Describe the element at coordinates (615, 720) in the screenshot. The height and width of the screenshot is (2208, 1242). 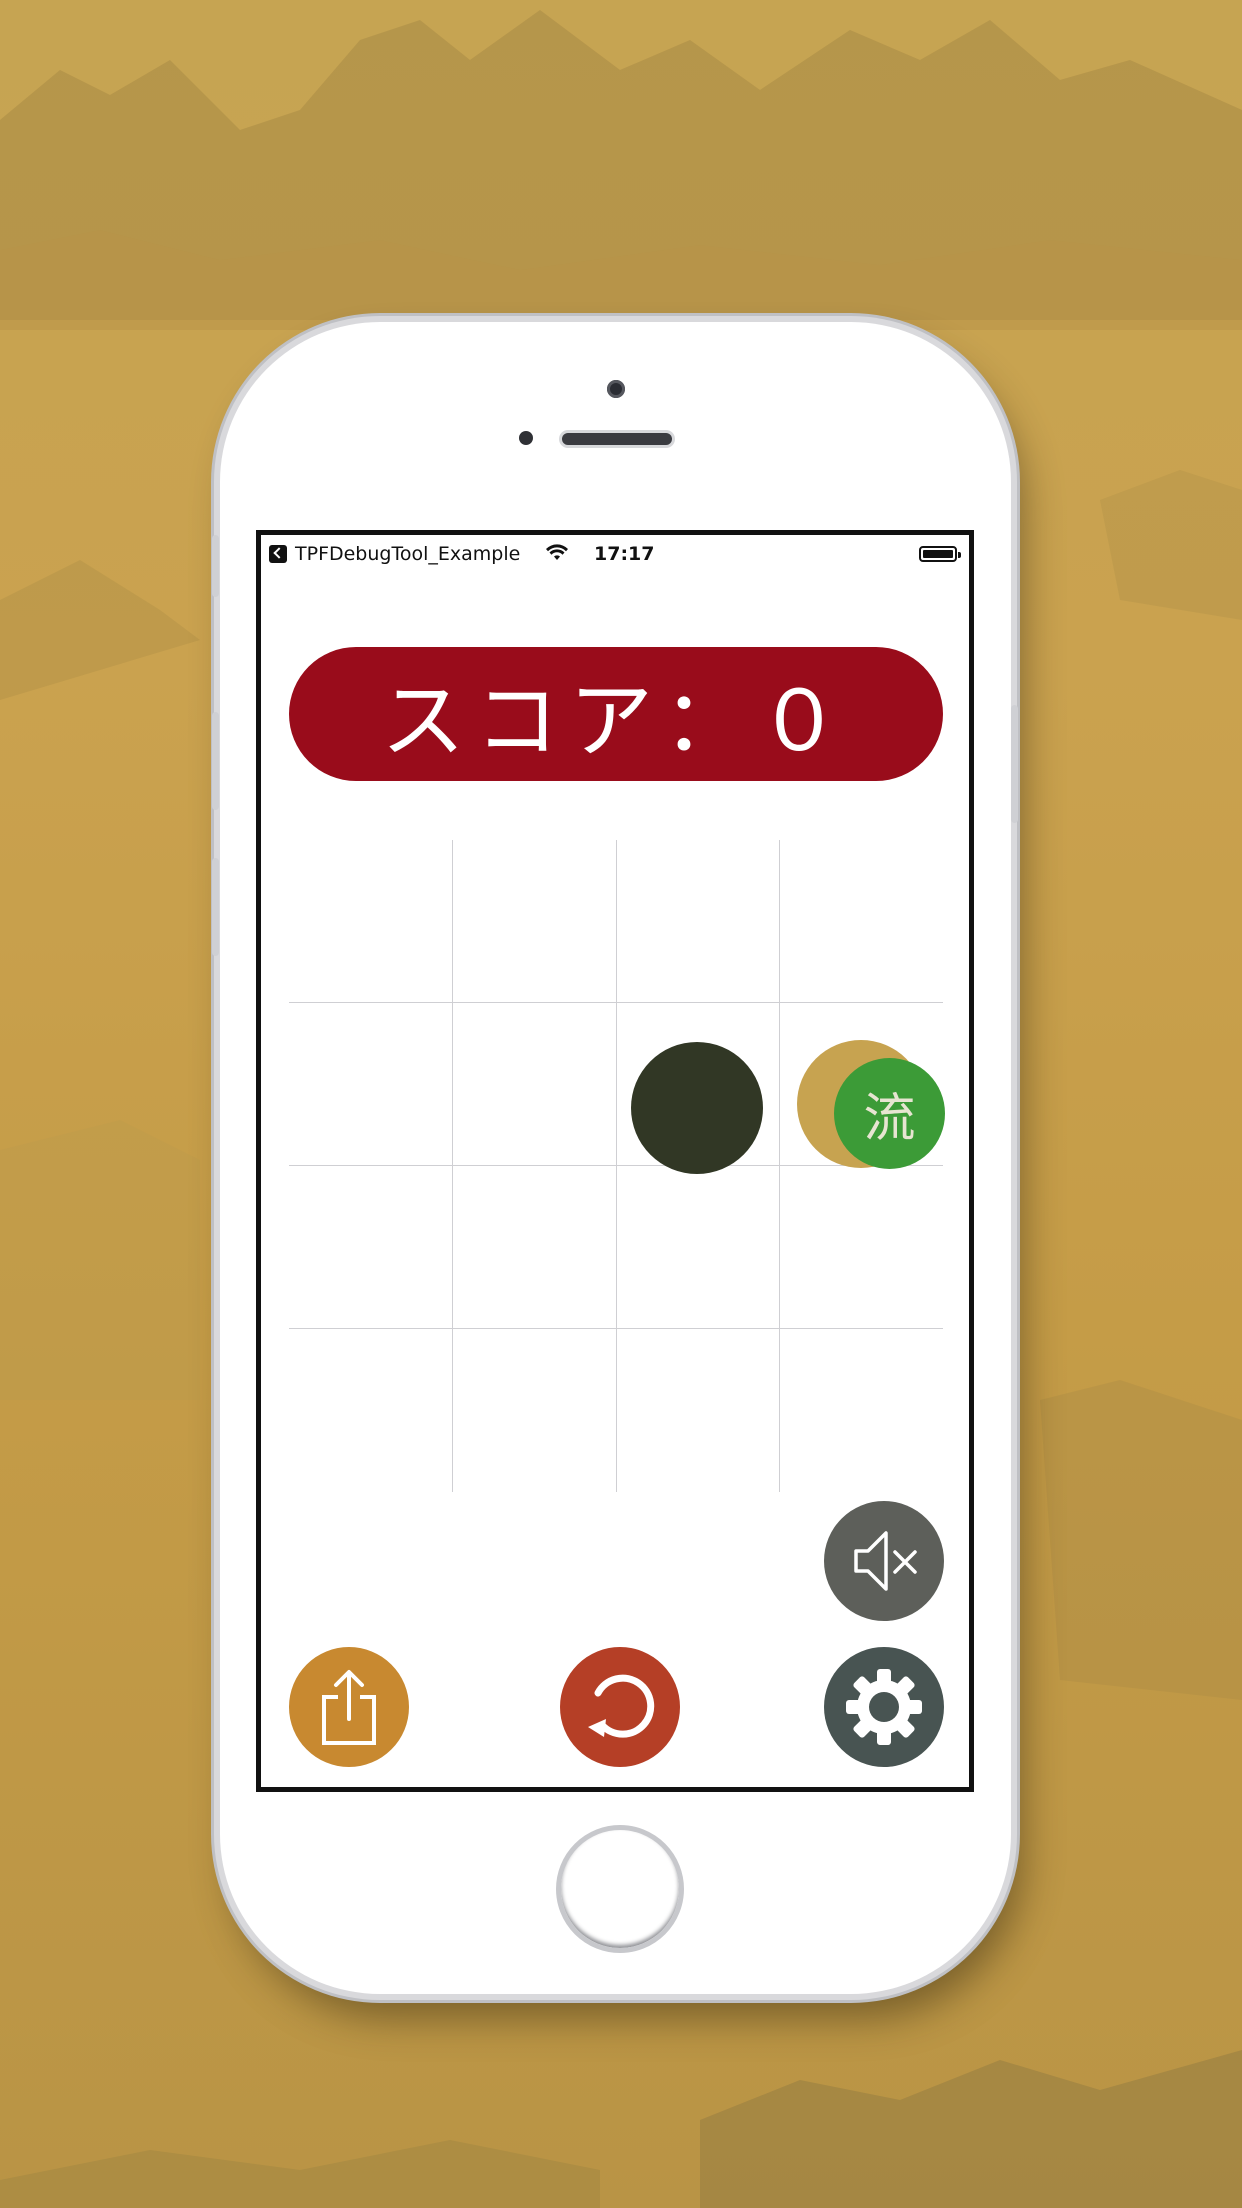
I see `score-label: スコア：０` at that location.